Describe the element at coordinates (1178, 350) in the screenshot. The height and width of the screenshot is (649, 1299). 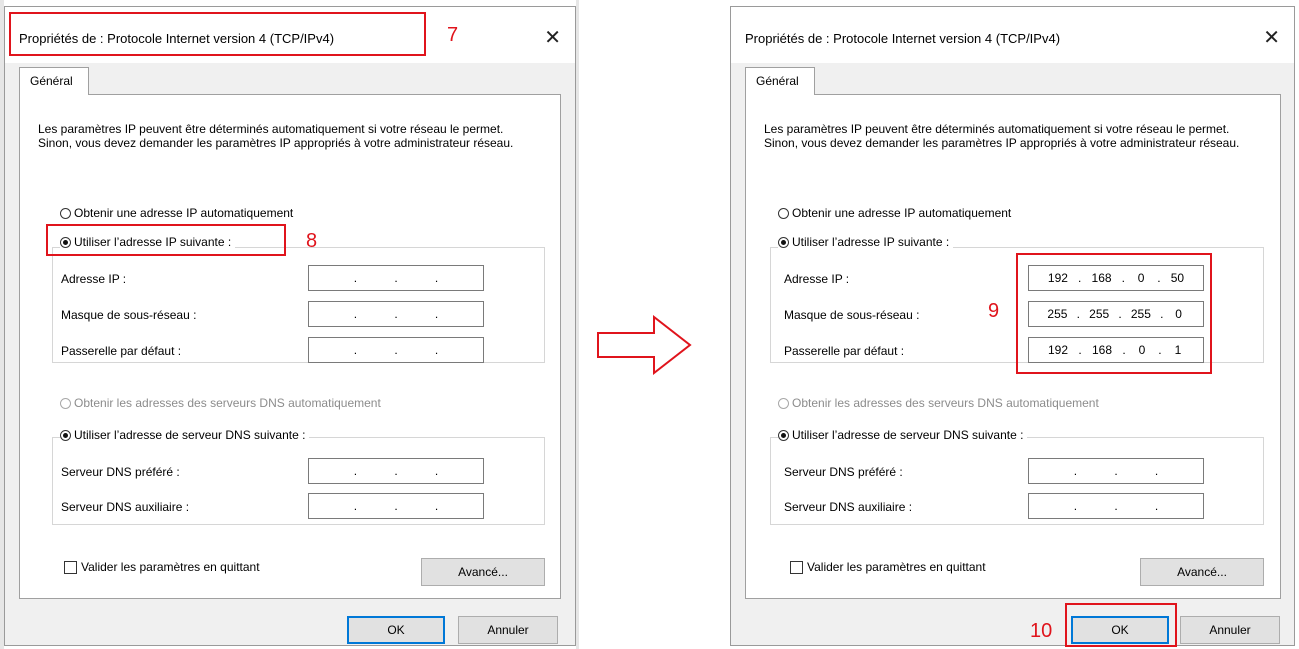
I see `octet: 1` at that location.